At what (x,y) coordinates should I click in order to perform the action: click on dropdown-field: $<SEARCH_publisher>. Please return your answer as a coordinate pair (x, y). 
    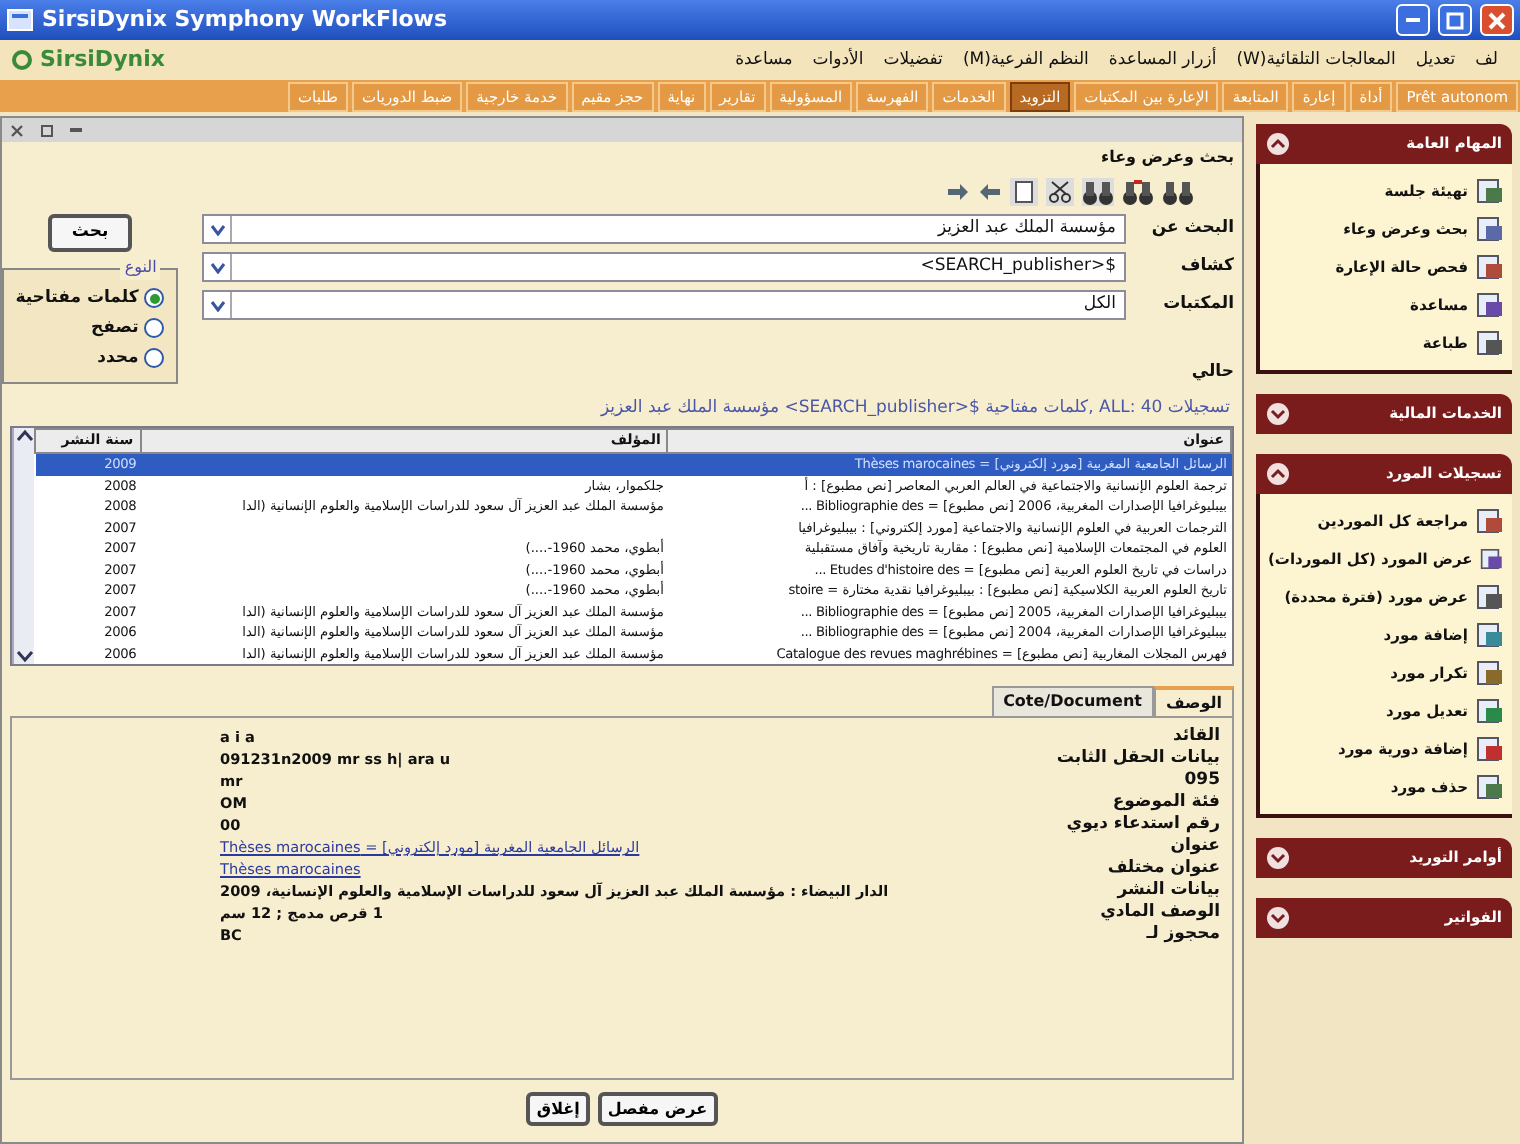
    Looking at the image, I should click on (664, 267).